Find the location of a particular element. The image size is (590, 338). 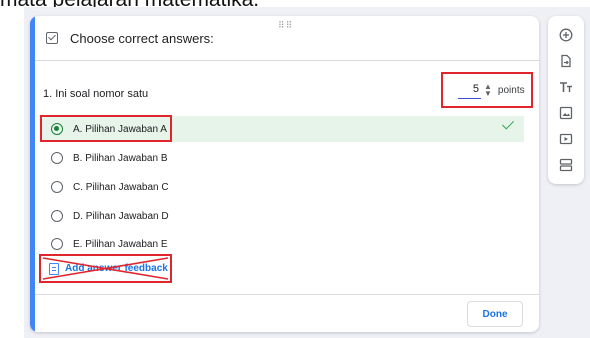

answer-key-title: Choose correct answers: is located at coordinates (142, 38).